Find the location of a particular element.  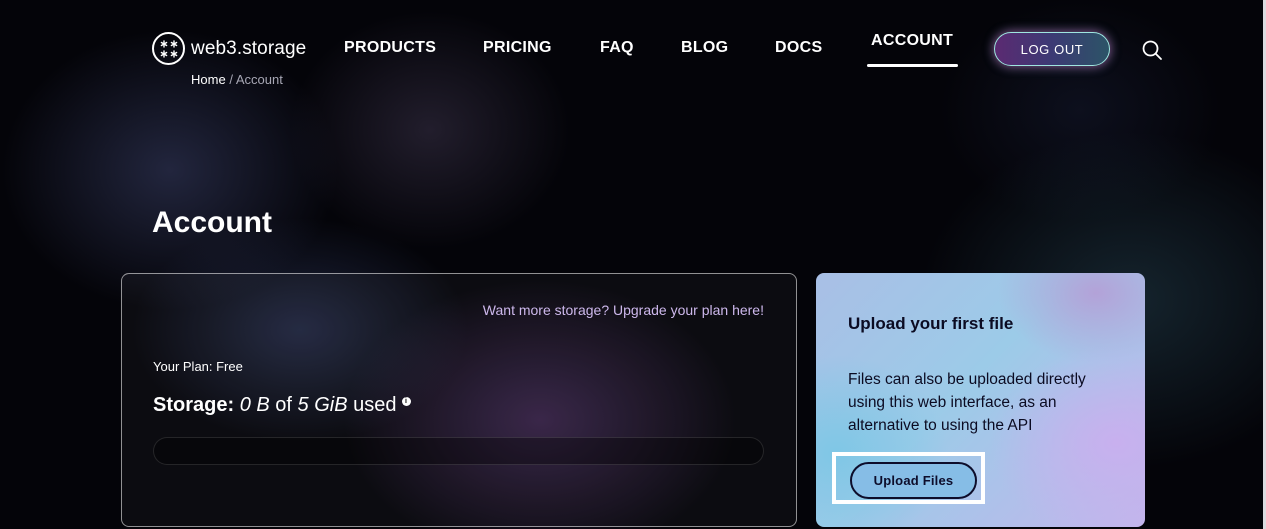

search-button is located at coordinates (1152, 50).